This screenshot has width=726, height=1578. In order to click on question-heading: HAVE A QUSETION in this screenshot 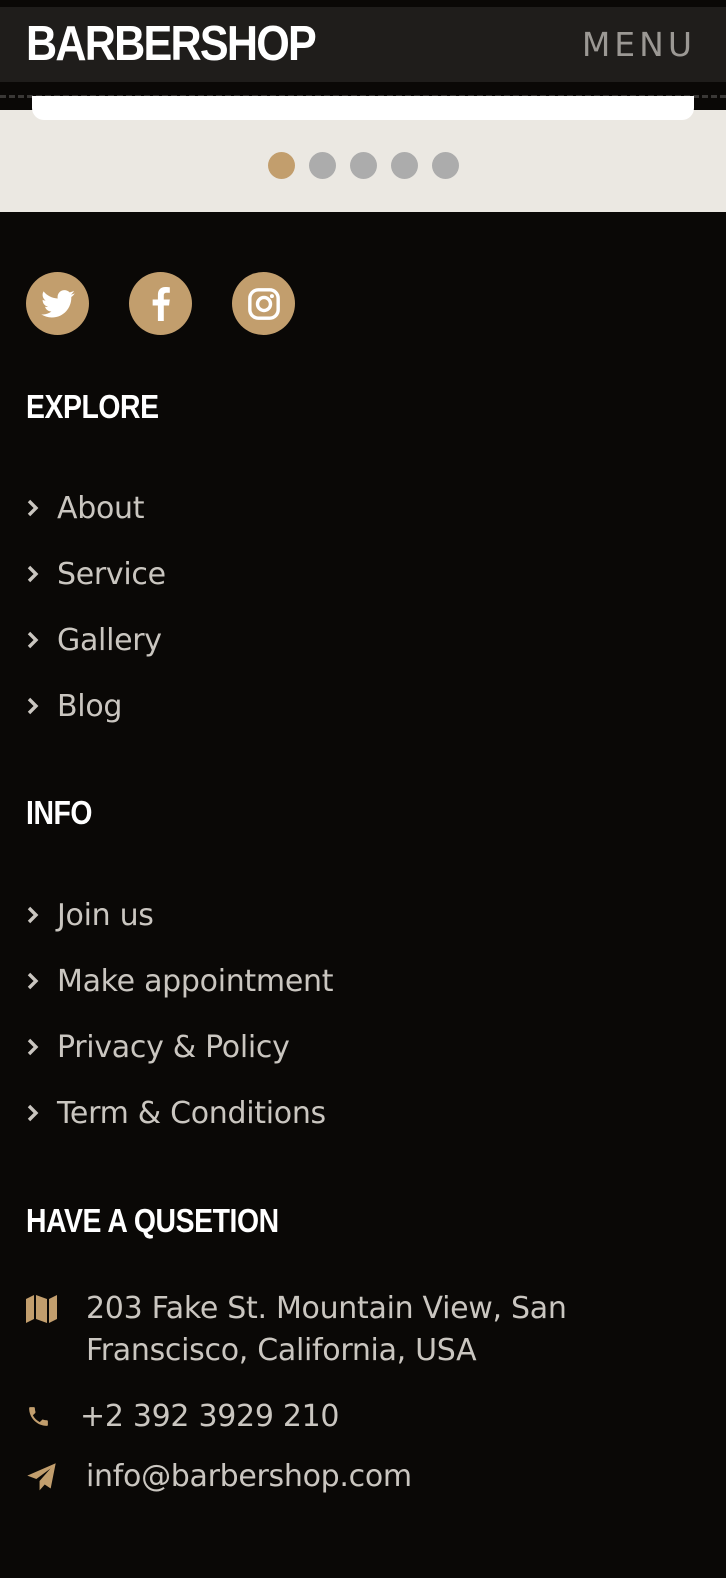, I will do `click(152, 1220)`.